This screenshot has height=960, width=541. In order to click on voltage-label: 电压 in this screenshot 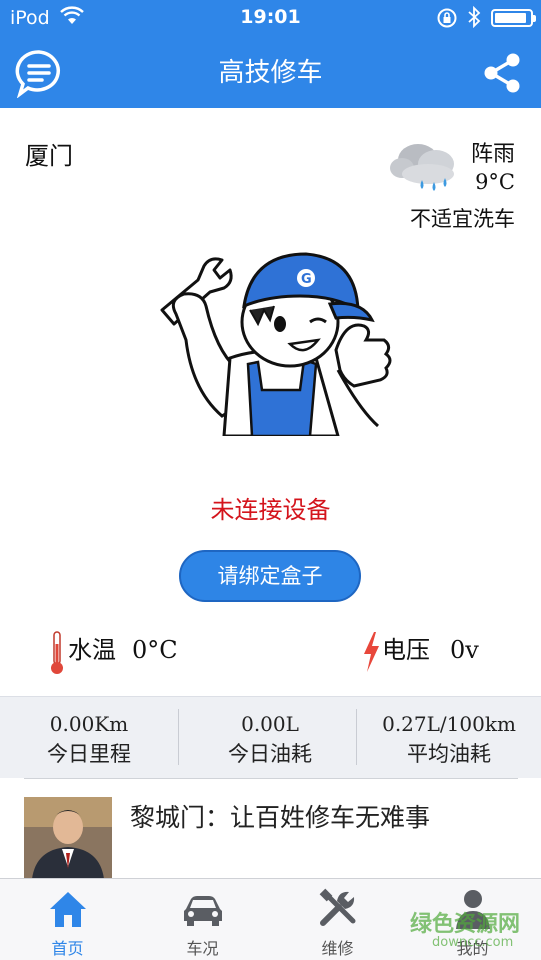, I will do `click(406, 650)`.